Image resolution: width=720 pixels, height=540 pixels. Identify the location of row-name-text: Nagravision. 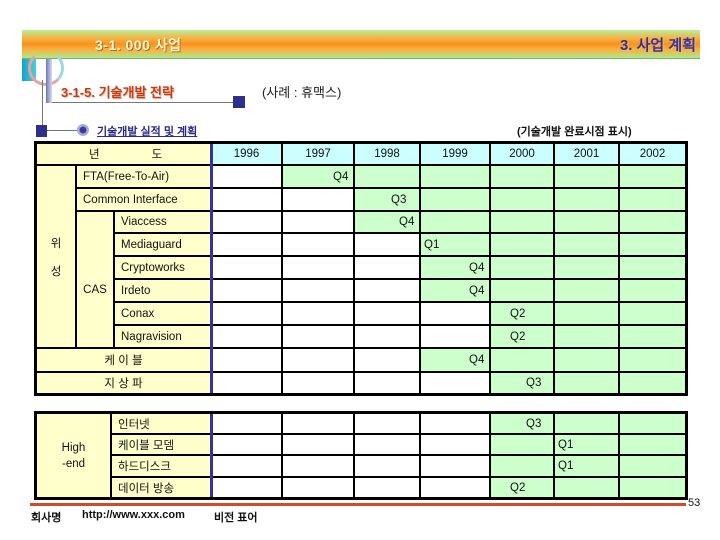
(151, 336).